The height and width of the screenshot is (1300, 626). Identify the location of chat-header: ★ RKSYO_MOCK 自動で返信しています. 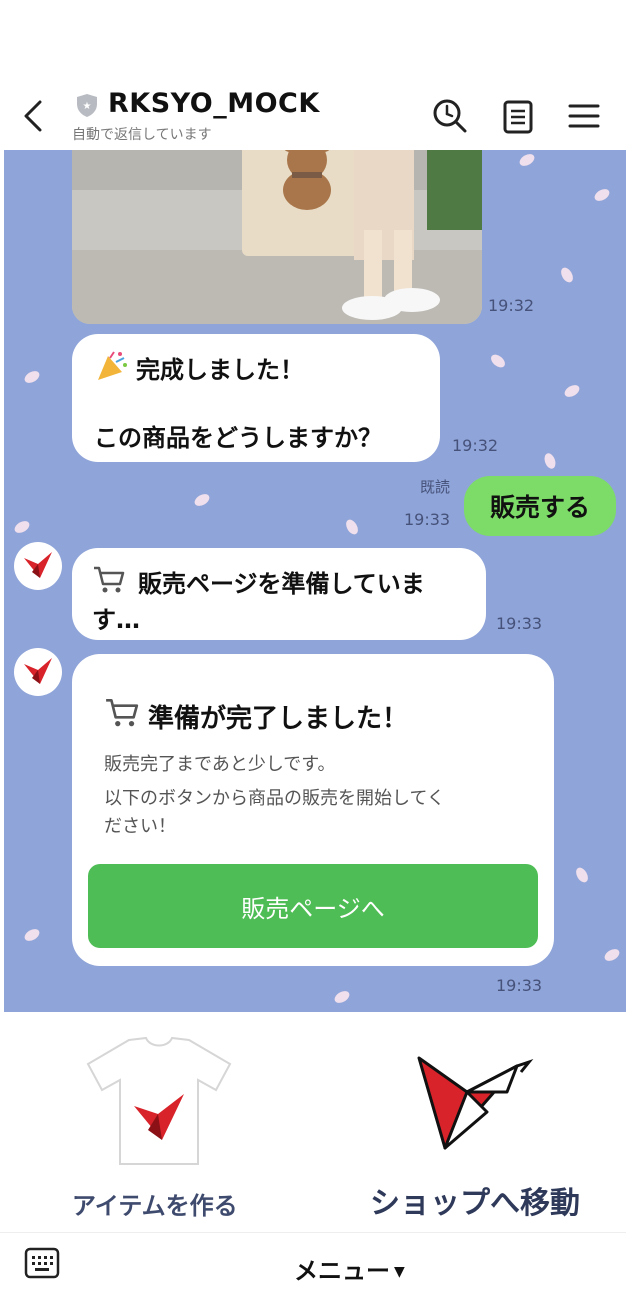
(313, 75).